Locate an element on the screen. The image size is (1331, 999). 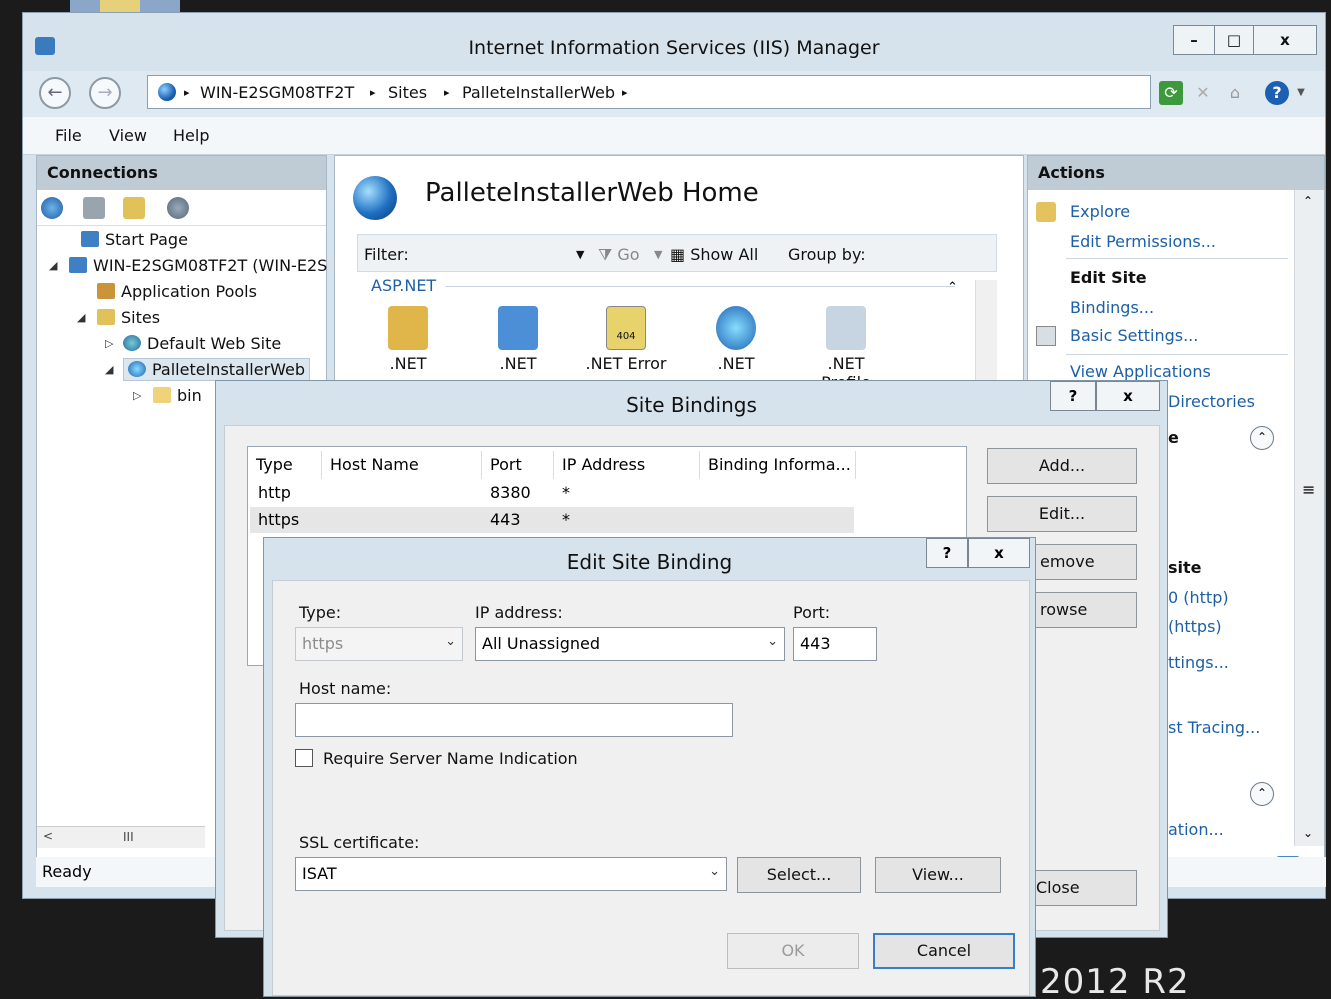
tree-start-page: Start Page is located at coordinates (134, 239).